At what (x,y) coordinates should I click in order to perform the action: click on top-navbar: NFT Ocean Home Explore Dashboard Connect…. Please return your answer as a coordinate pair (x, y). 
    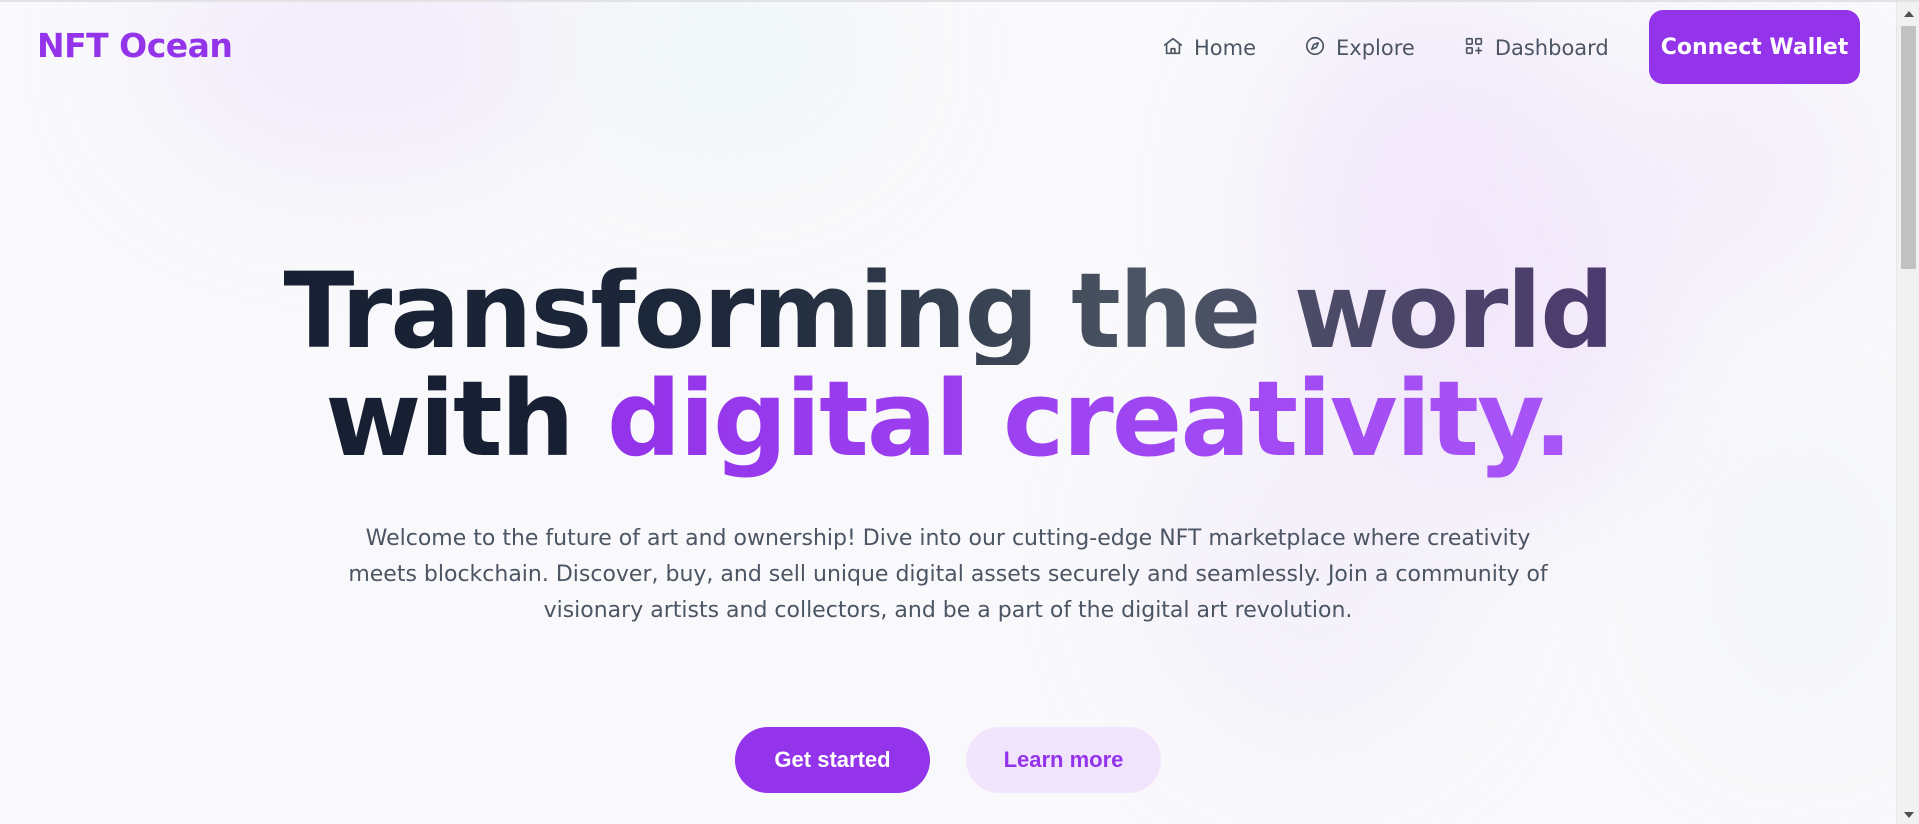
    Looking at the image, I should click on (948, 46).